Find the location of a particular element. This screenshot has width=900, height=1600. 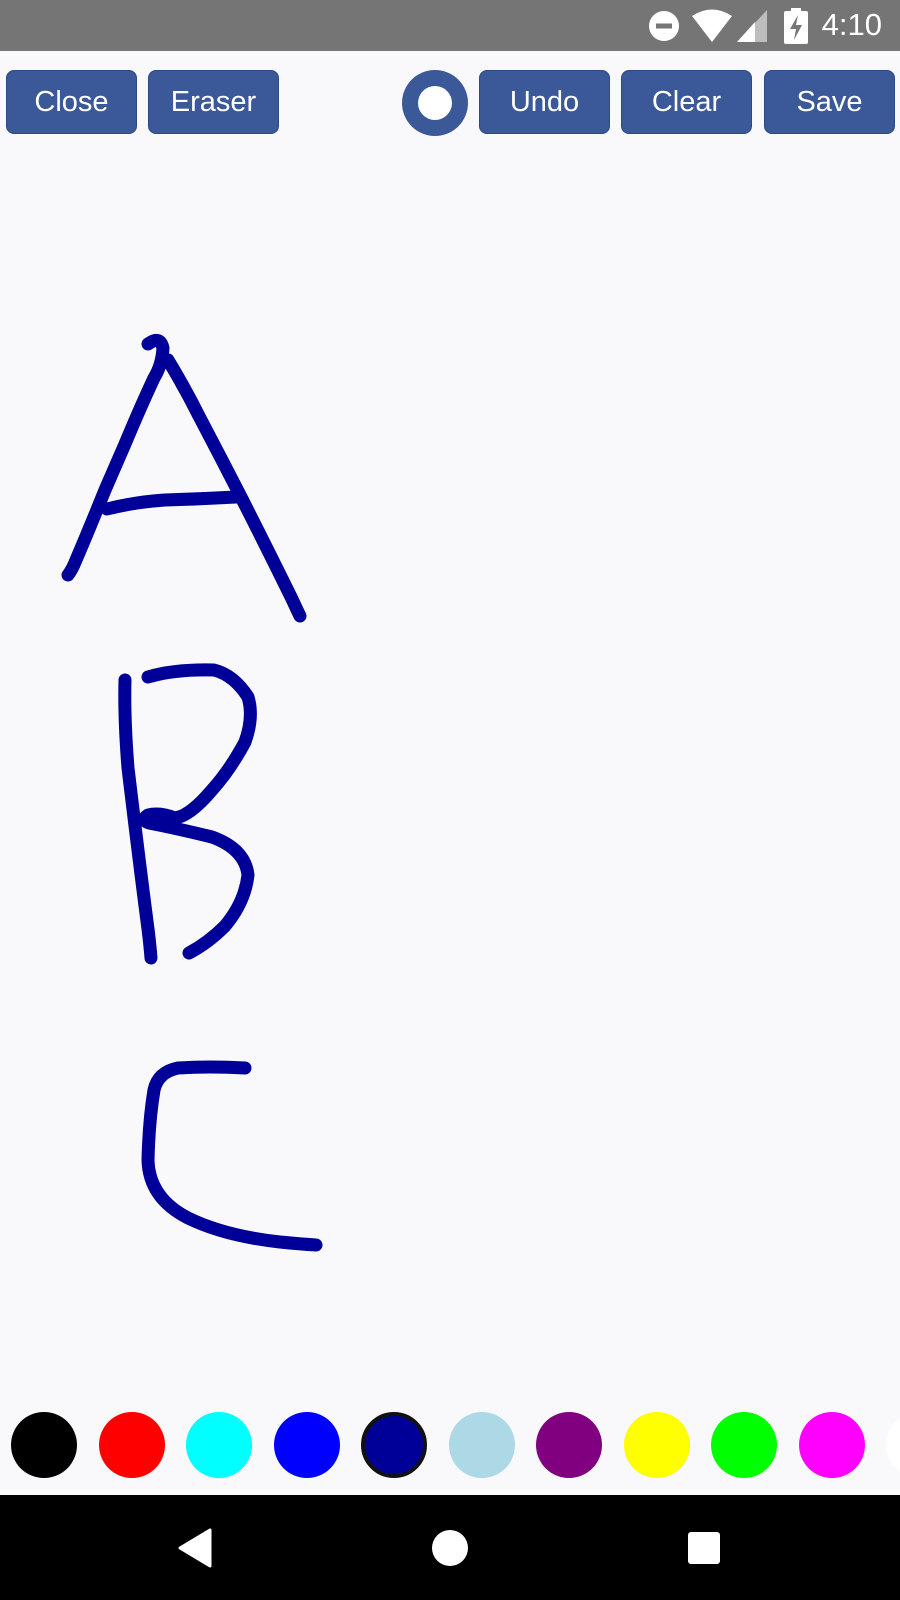

close-button: Close is located at coordinates (71, 102).